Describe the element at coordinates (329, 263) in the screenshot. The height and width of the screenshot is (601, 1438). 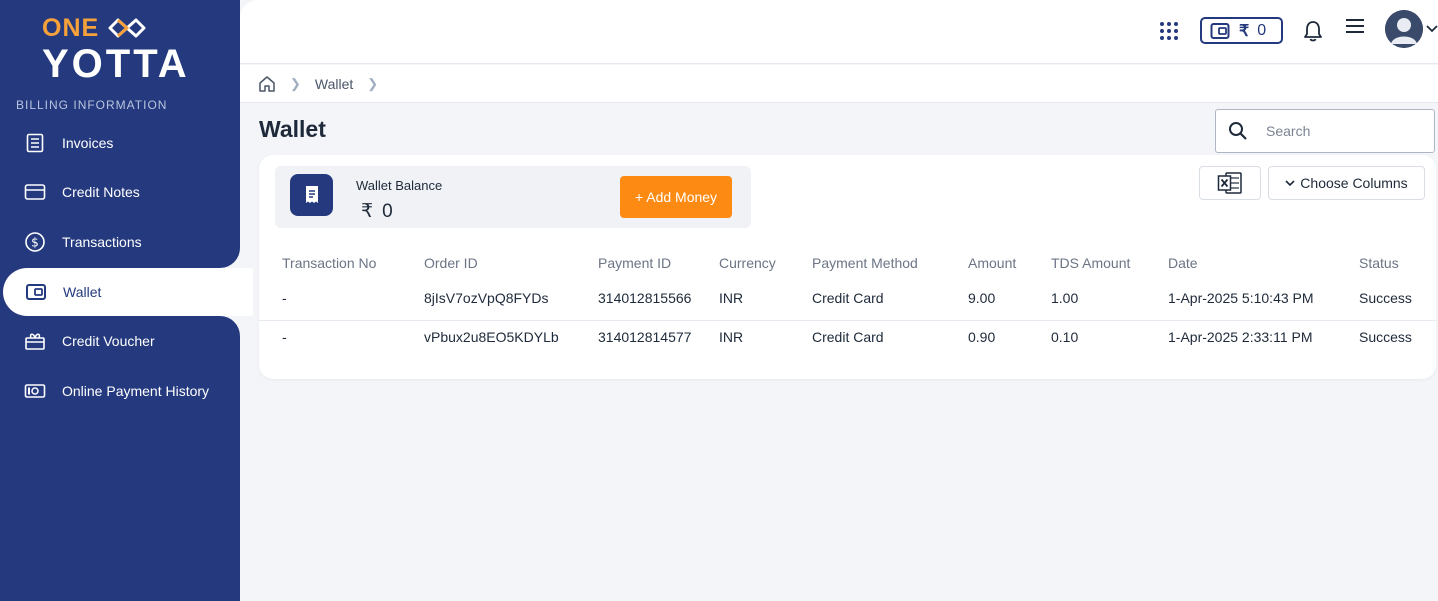
I see `column-header: Transaction No` at that location.